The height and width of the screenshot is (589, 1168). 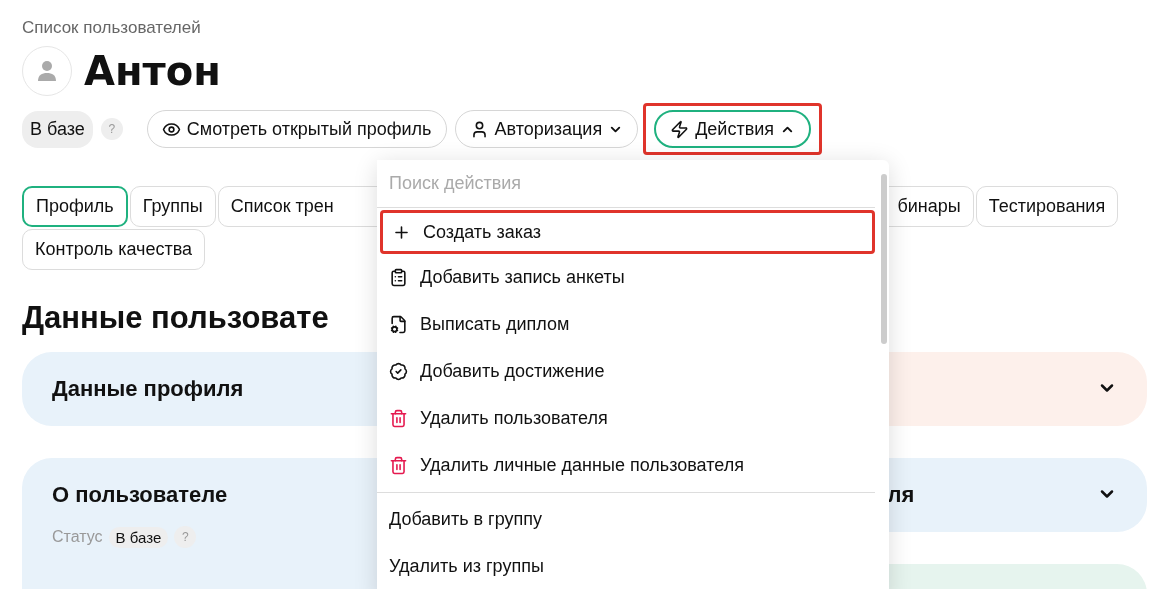 What do you see at coordinates (152, 71) in the screenshot?
I see `user-name: Антон` at bounding box center [152, 71].